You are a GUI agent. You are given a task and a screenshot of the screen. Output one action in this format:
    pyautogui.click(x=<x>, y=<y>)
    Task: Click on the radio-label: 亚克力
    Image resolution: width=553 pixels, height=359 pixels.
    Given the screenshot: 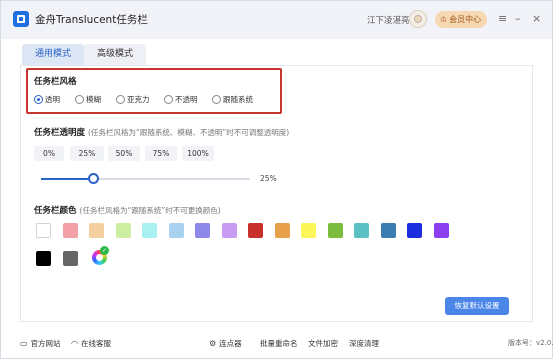 What is the action you would take?
    pyautogui.click(x=138, y=99)
    